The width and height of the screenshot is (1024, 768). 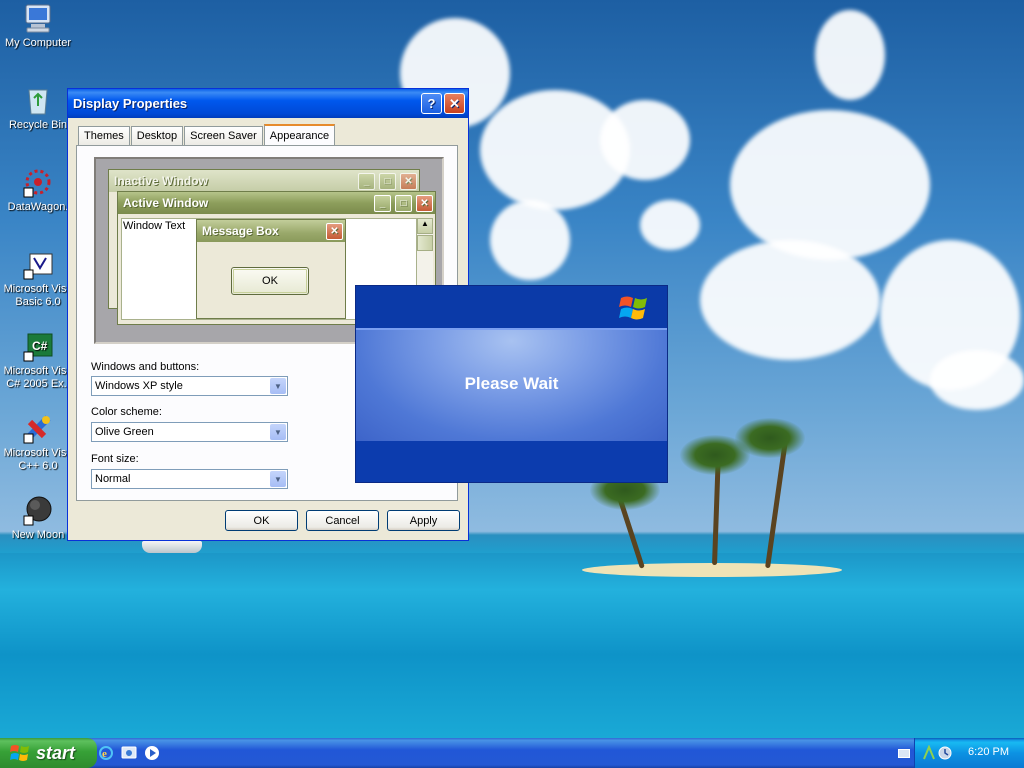 What do you see at coordinates (166, 203) in the screenshot?
I see `active-title-text: Active Window` at bounding box center [166, 203].